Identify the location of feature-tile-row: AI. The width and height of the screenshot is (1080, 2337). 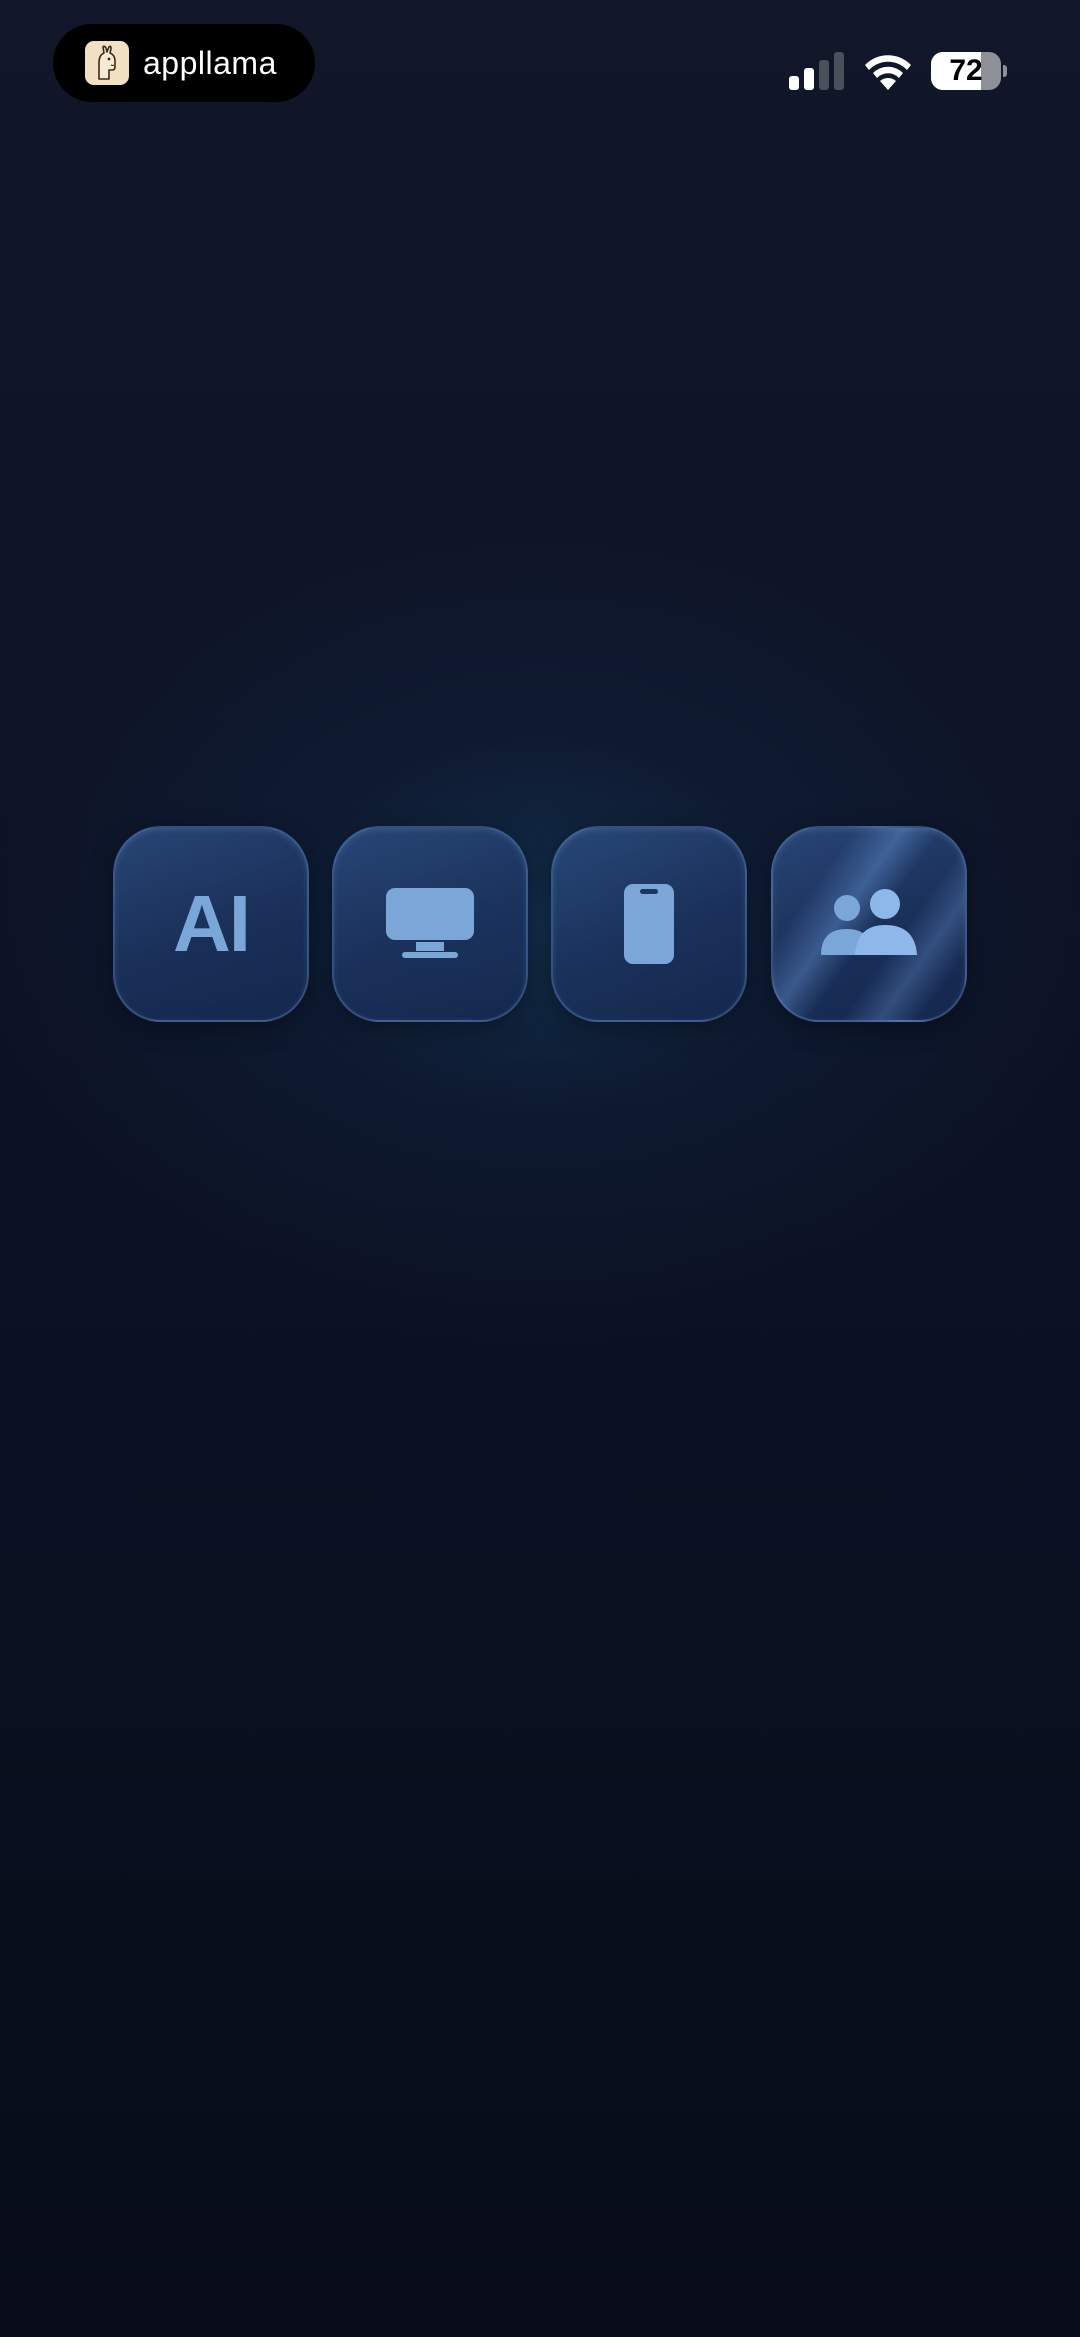
(540, 924).